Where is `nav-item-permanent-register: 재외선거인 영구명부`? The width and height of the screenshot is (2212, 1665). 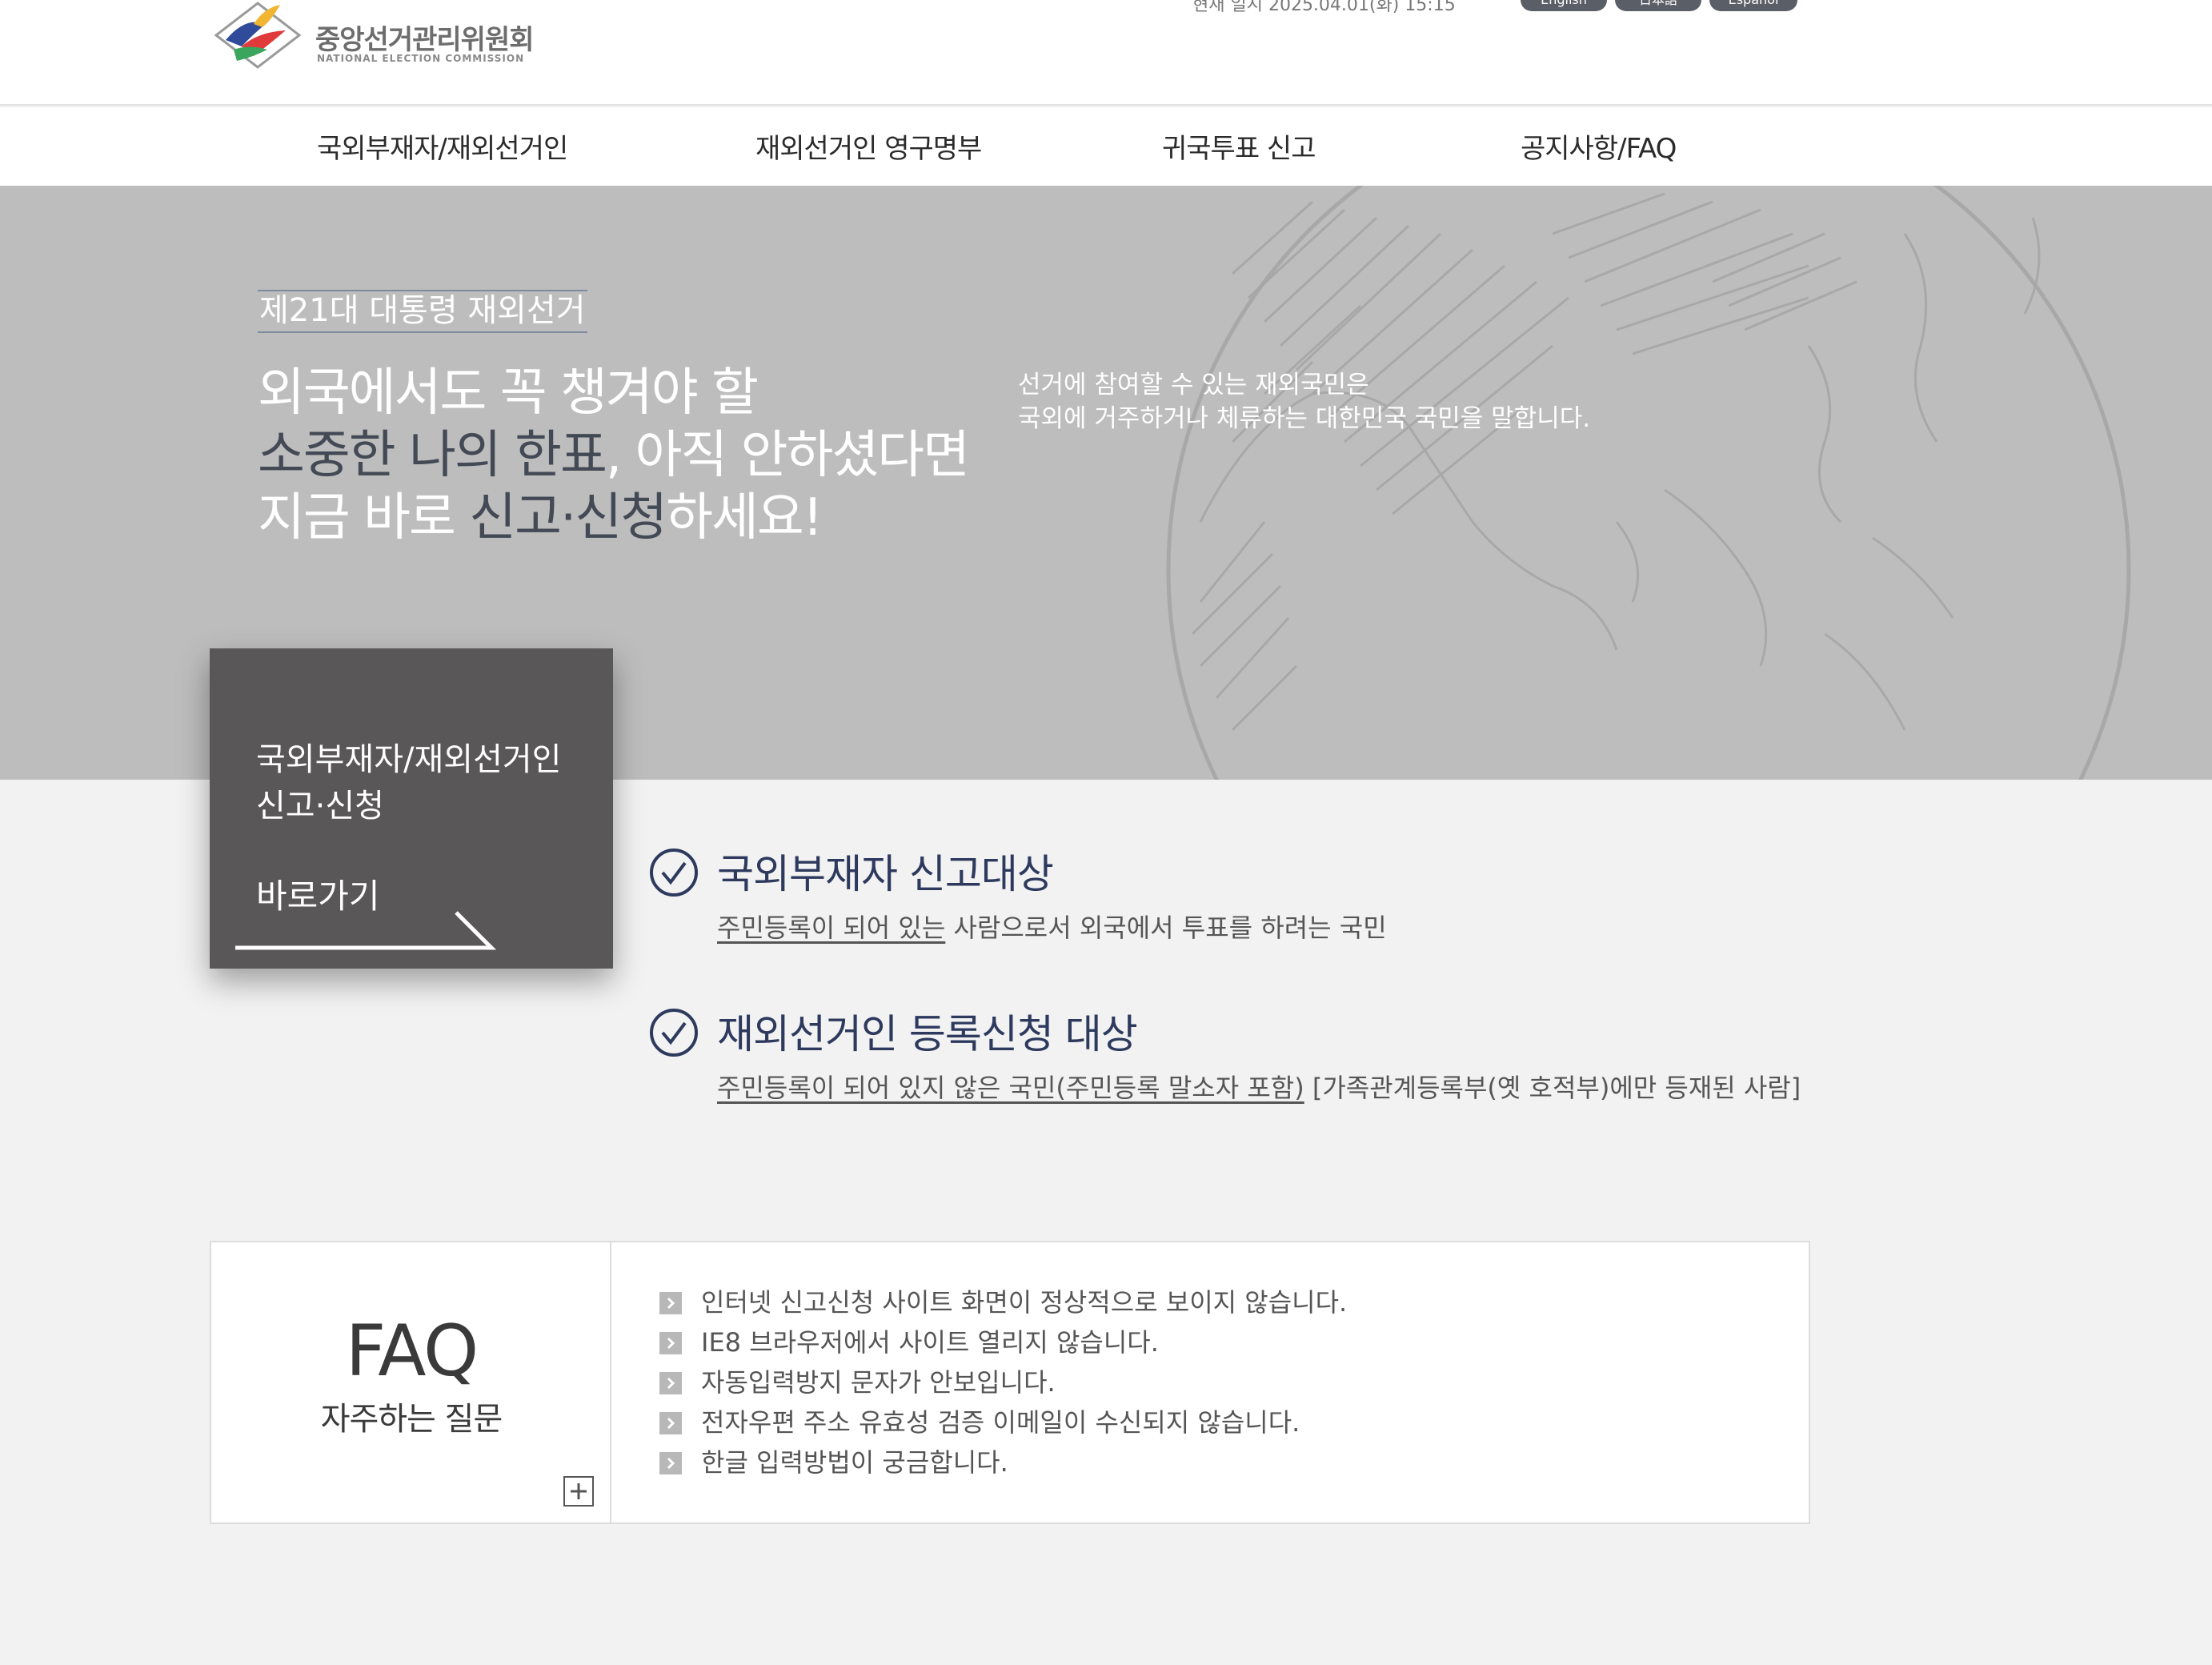 nav-item-permanent-register: 재외선거인 영구명부 is located at coordinates (868, 146).